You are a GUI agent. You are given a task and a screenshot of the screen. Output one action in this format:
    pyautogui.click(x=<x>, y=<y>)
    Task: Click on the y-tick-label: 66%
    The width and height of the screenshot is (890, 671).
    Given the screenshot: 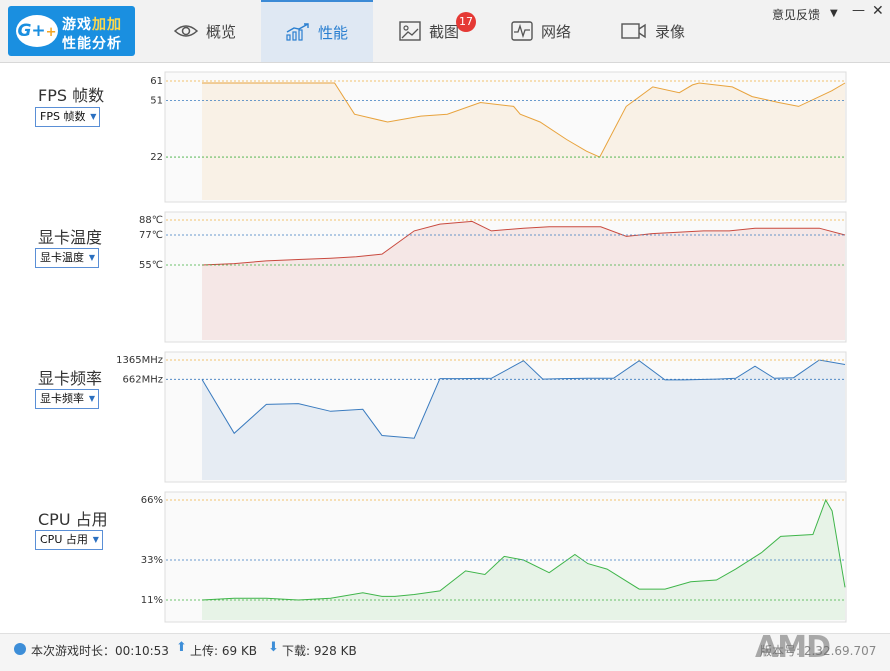 What is the action you would take?
    pyautogui.click(x=152, y=500)
    